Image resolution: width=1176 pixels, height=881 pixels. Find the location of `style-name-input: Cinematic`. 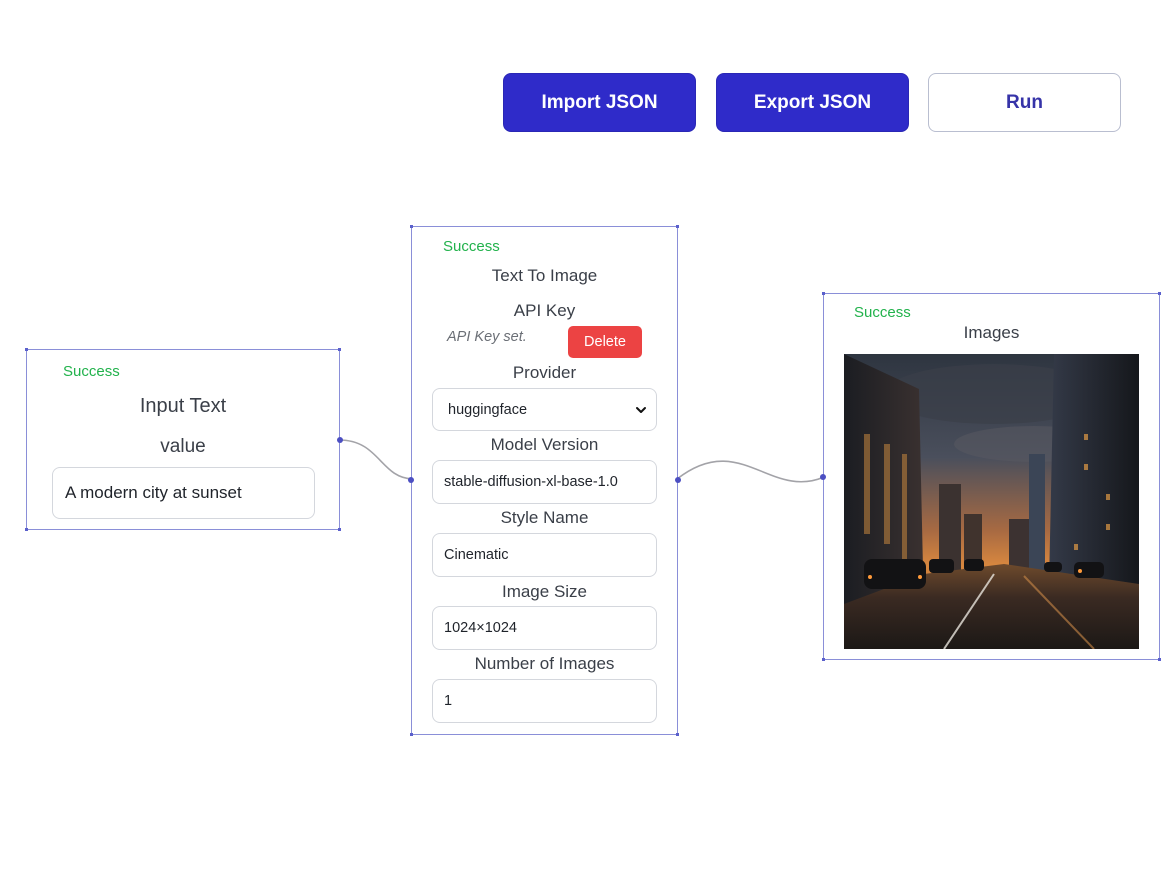

style-name-input: Cinematic is located at coordinates (544, 555).